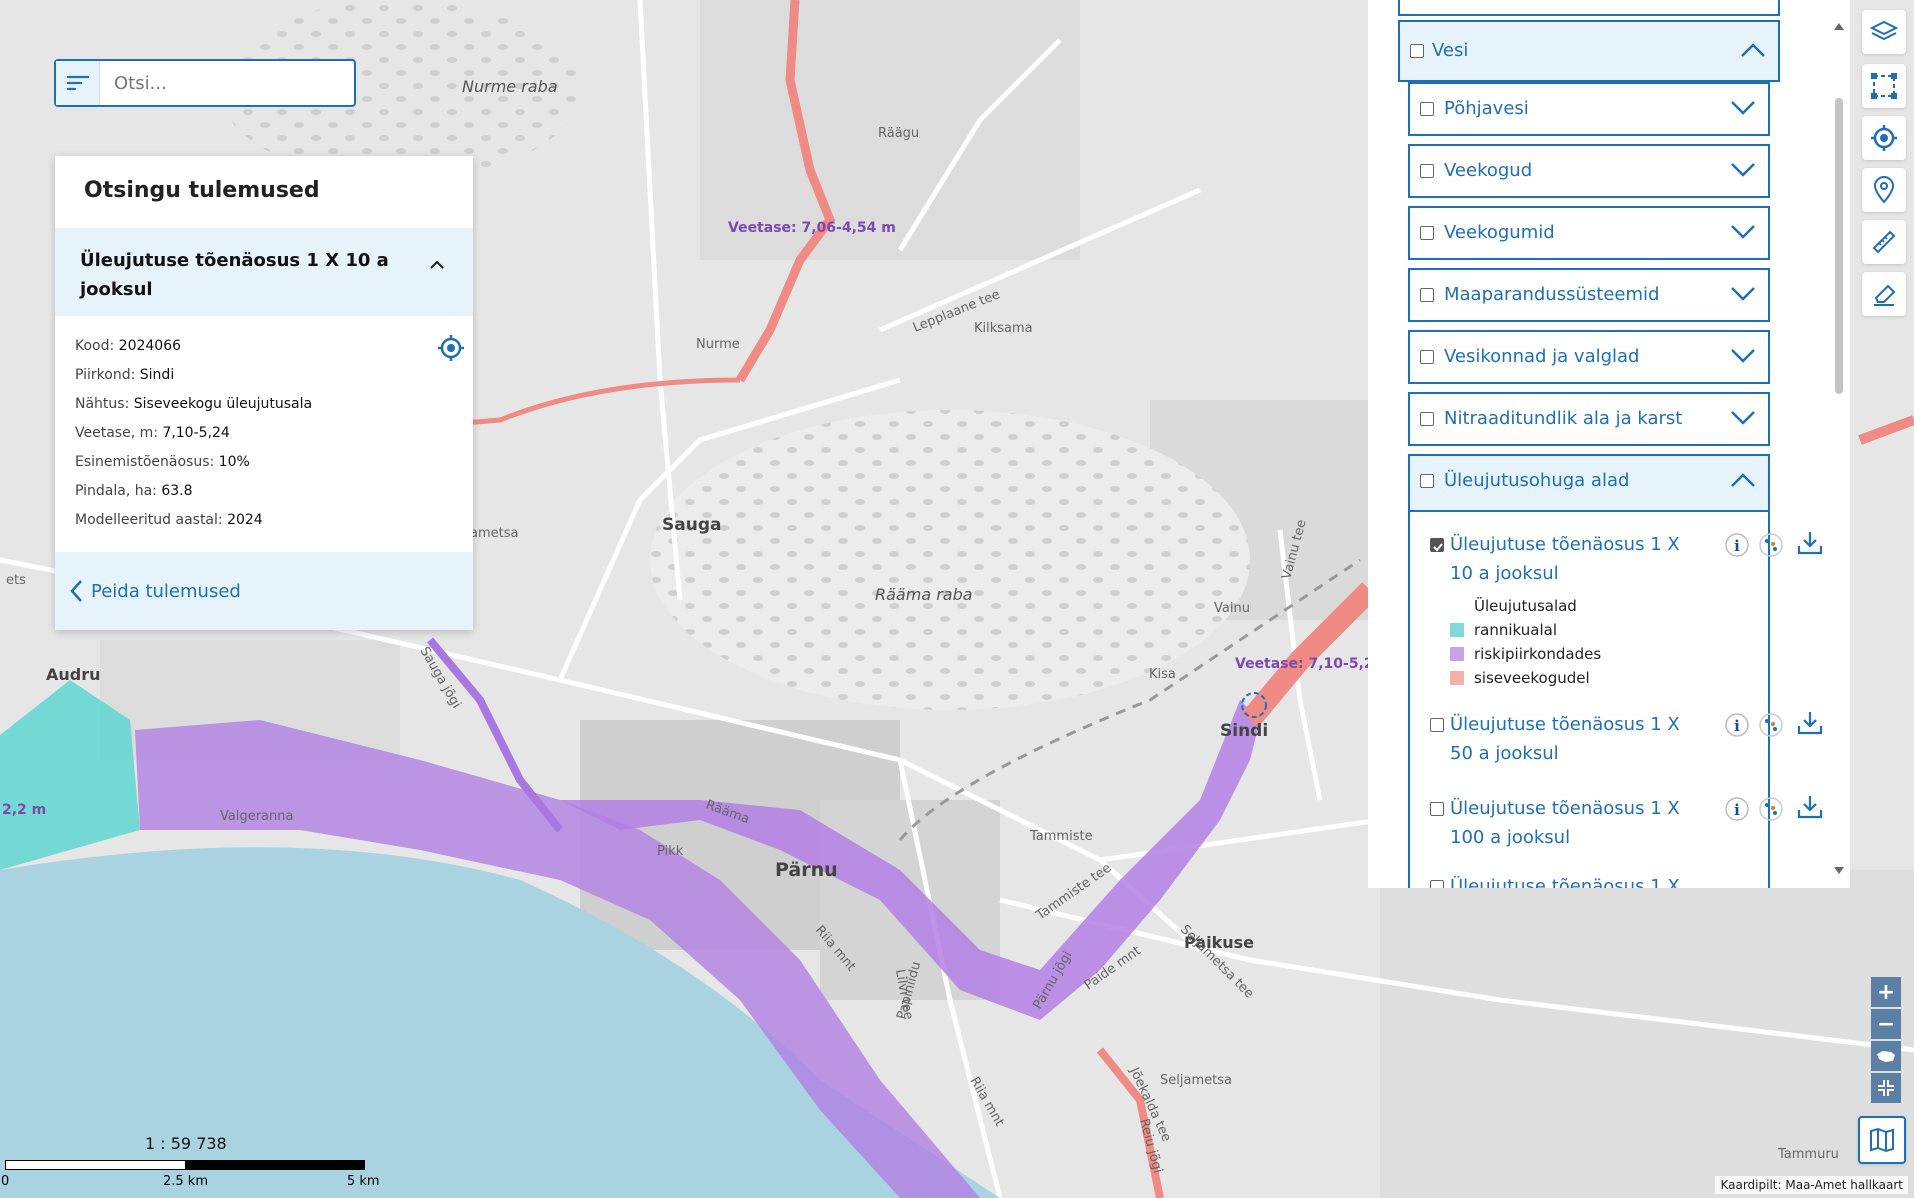 The image size is (1914, 1198). I want to click on layer-group-vesikonnad: Vesikonnad ja valglad, so click(1589, 357).